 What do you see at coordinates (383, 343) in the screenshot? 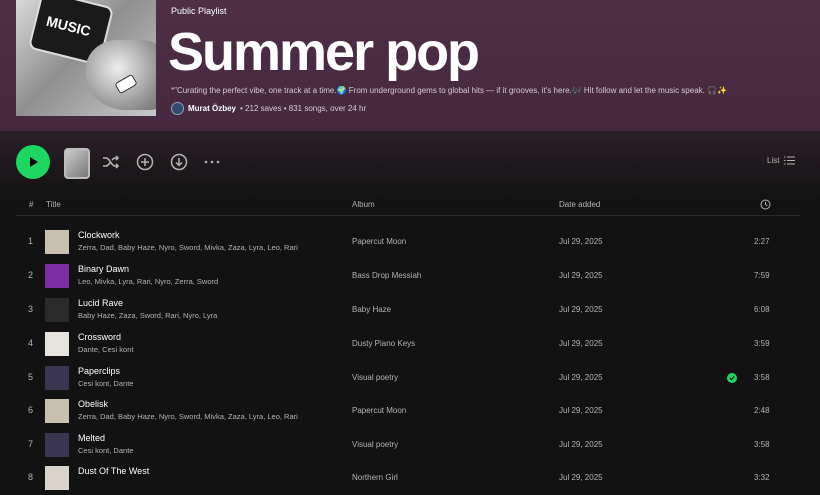
I see `track-album: Dusty Piano Keys` at bounding box center [383, 343].